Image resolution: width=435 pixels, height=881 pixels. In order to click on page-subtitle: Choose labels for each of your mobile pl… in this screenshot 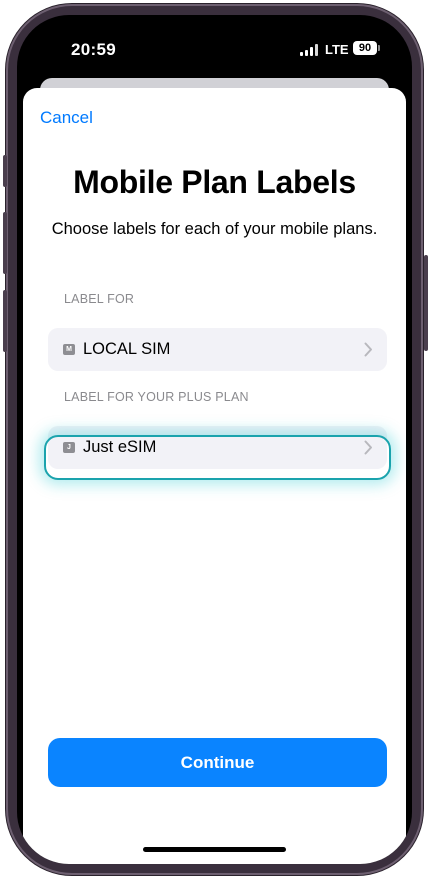, I will do `click(214, 229)`.